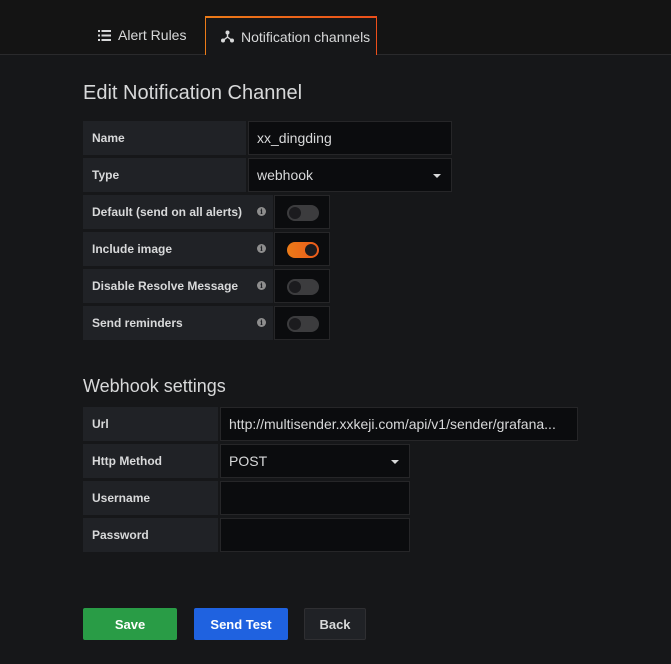  What do you see at coordinates (178, 286) in the screenshot?
I see `disable-resolve-label: Disable Resolve Message` at bounding box center [178, 286].